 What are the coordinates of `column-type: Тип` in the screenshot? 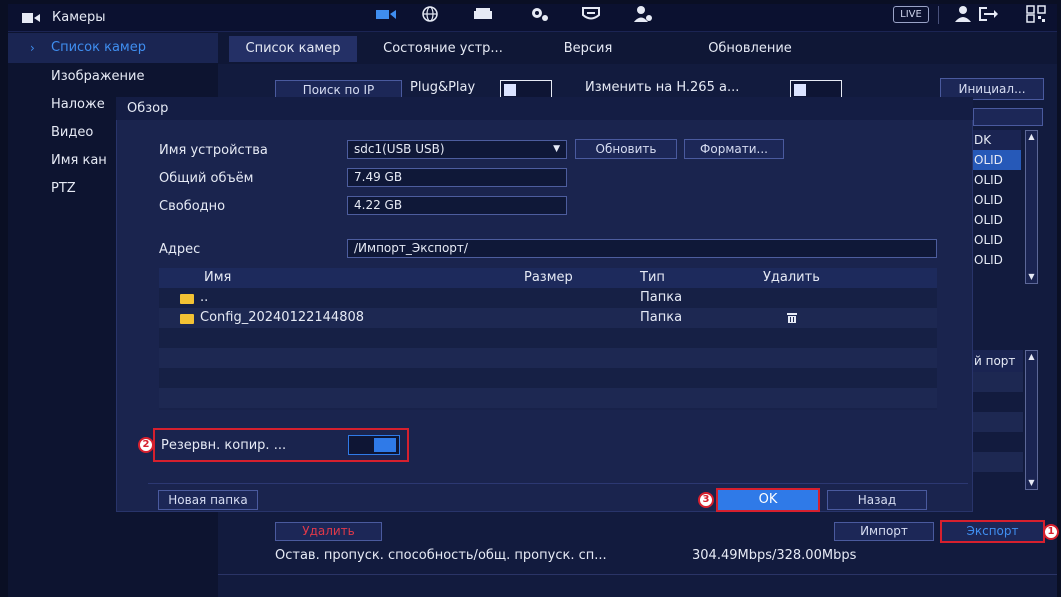 It's located at (652, 277).